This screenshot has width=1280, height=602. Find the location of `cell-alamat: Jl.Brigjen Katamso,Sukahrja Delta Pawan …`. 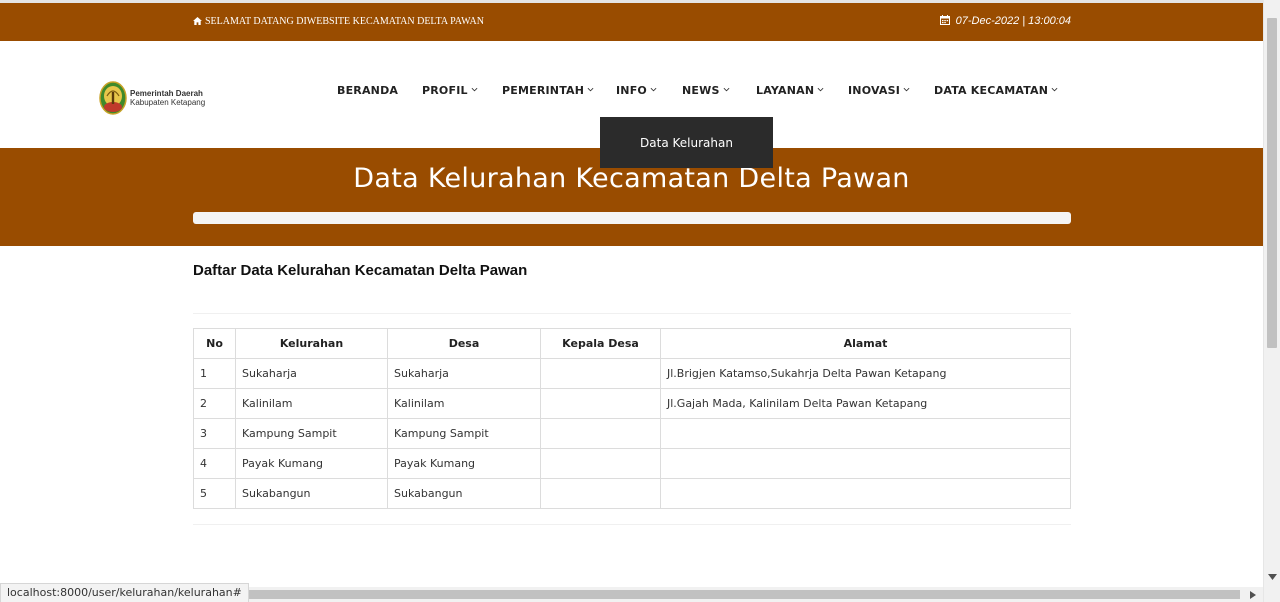

cell-alamat: Jl.Brigjen Katamso,Sukahrja Delta Pawan … is located at coordinates (865, 373).